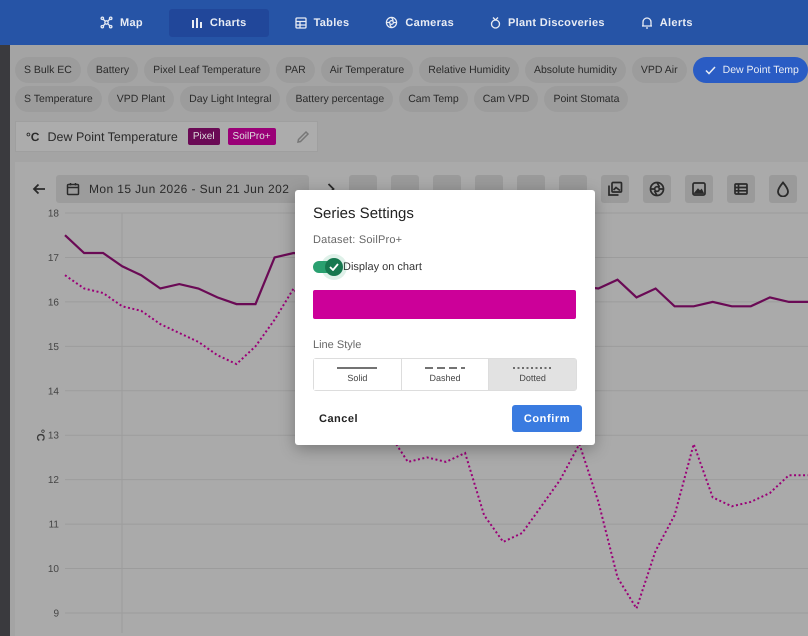  I want to click on dataset-label: Dataset: SoilPro+, so click(358, 240).